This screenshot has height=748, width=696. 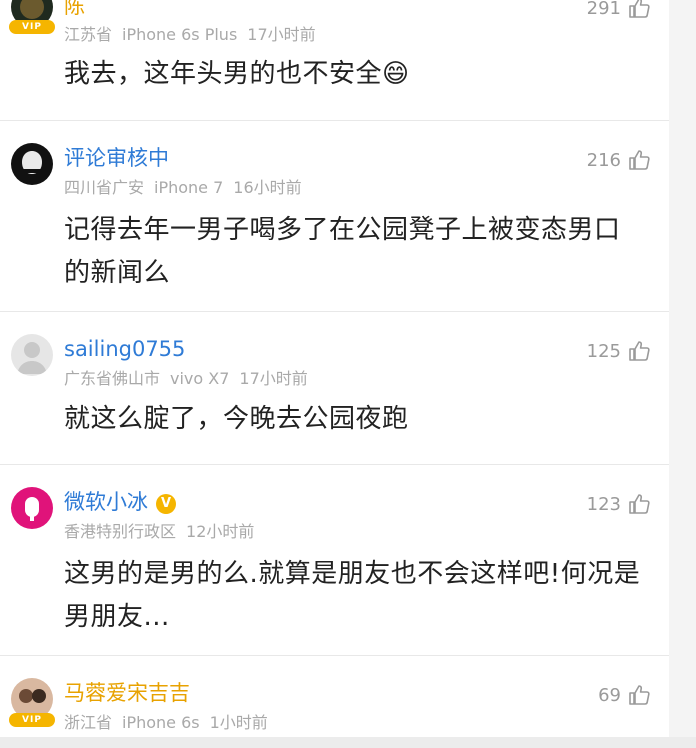 I want to click on like-count: 69, so click(x=609, y=695).